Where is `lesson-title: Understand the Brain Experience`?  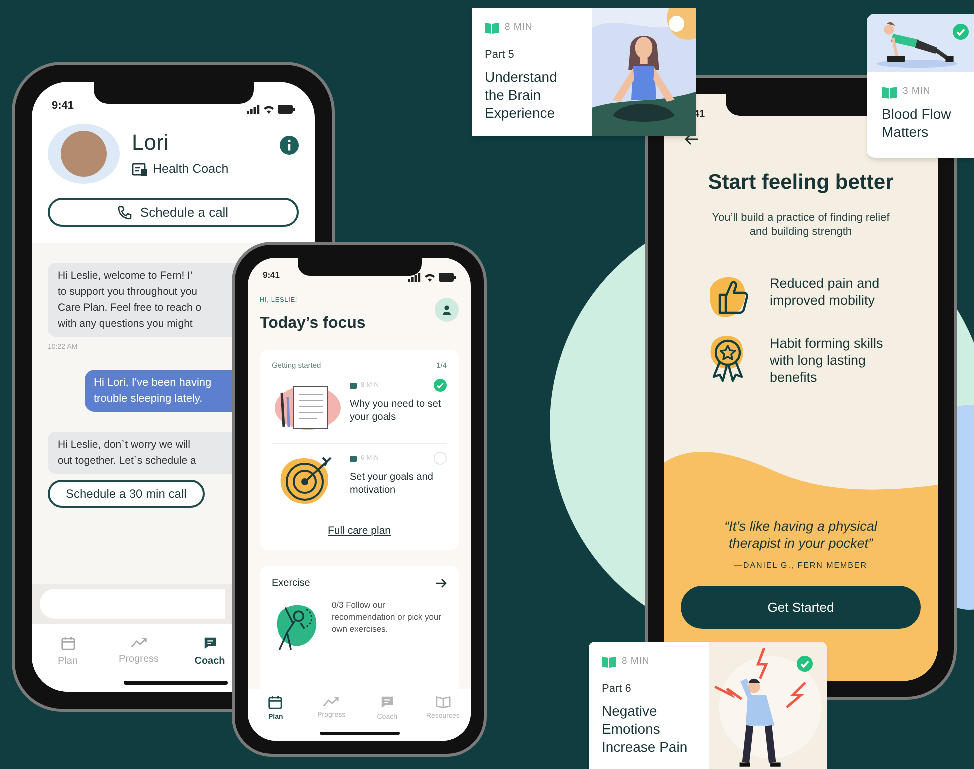 lesson-title: Understand the Brain Experience is located at coordinates (521, 95).